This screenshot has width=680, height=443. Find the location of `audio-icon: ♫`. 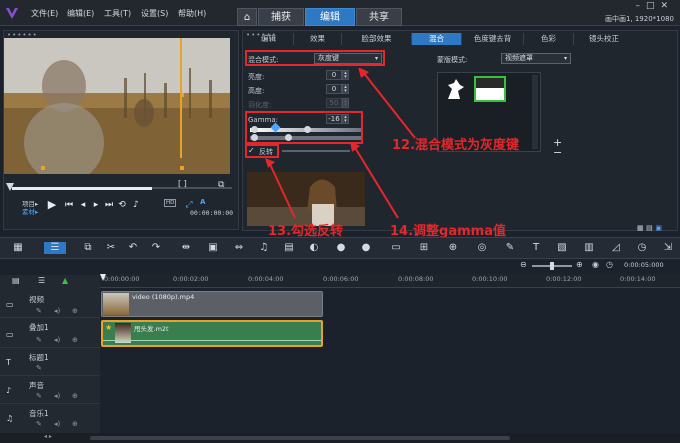

audio-icon: ♫ is located at coordinates (264, 248).